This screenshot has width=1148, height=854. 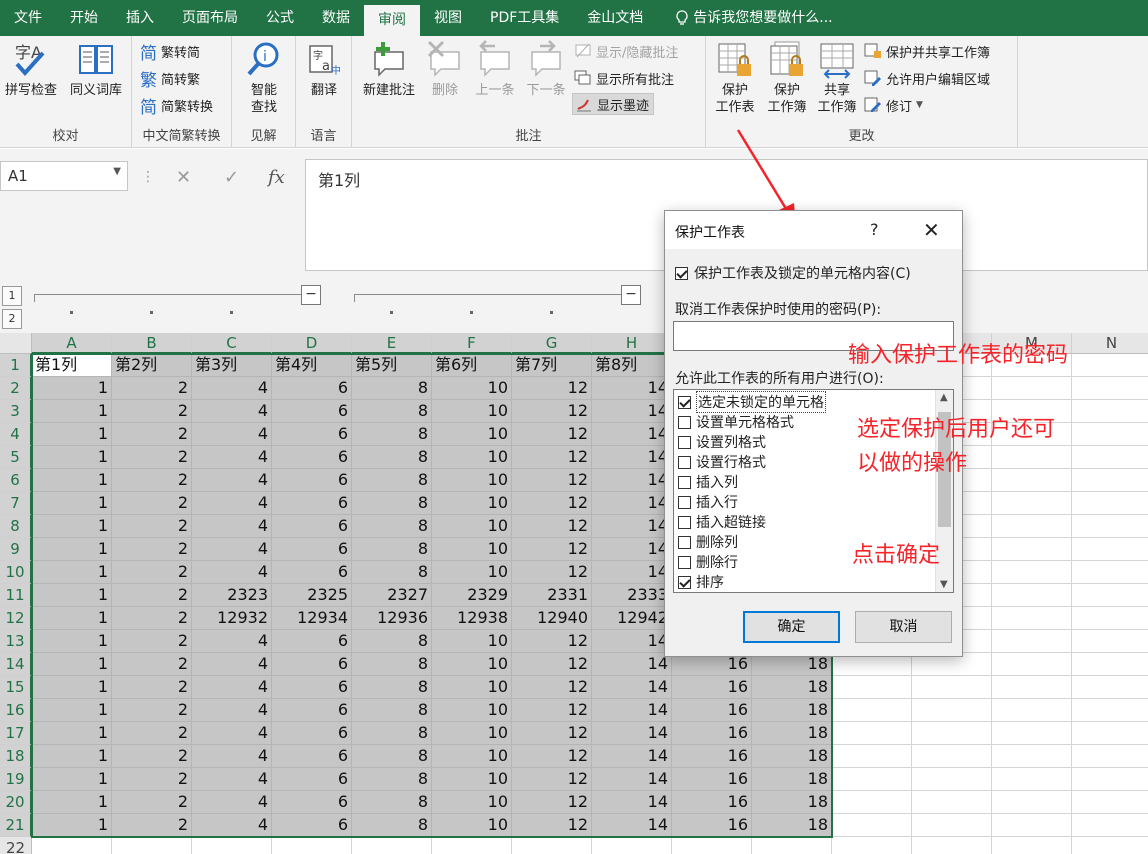 I want to click on help-button: ?, so click(x=874, y=229).